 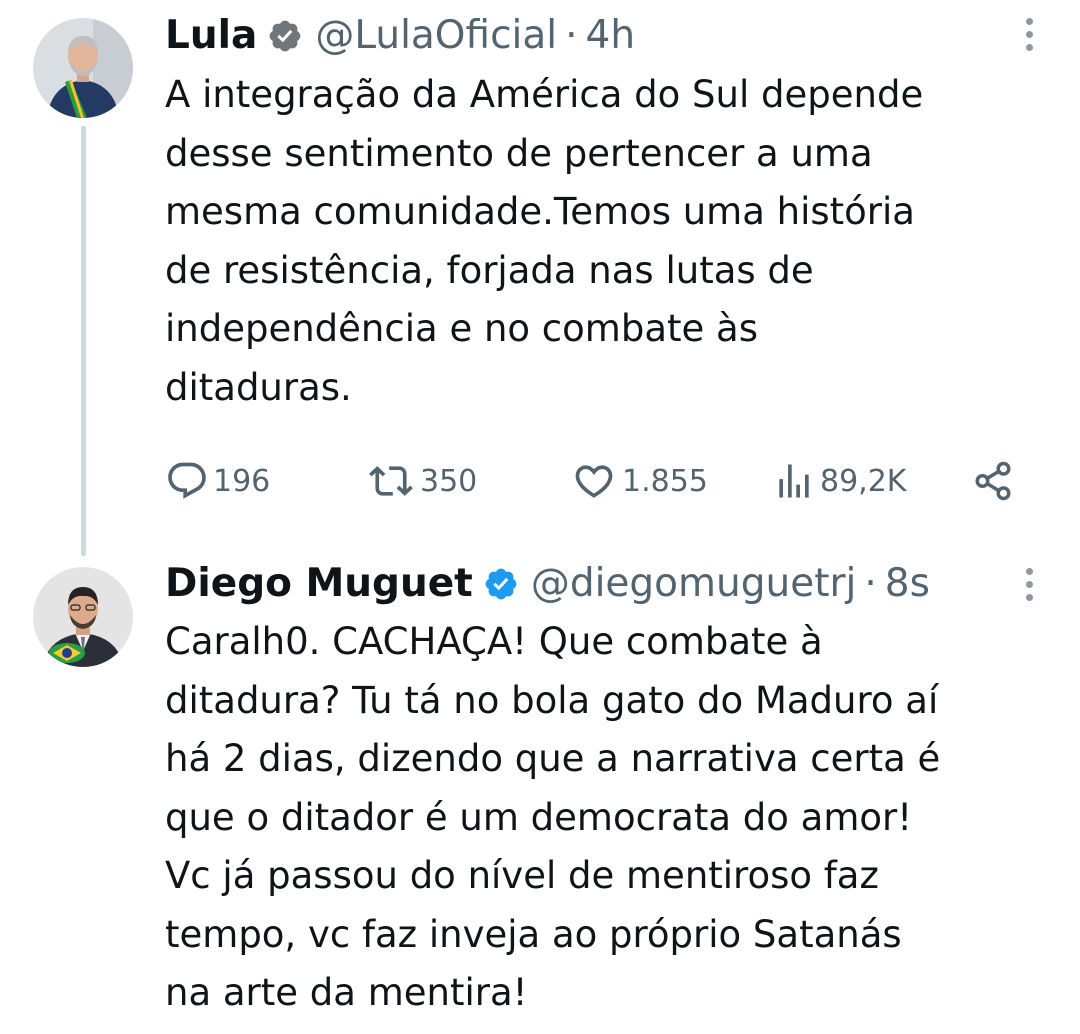 I want to click on repost-button: 350, so click(x=421, y=481).